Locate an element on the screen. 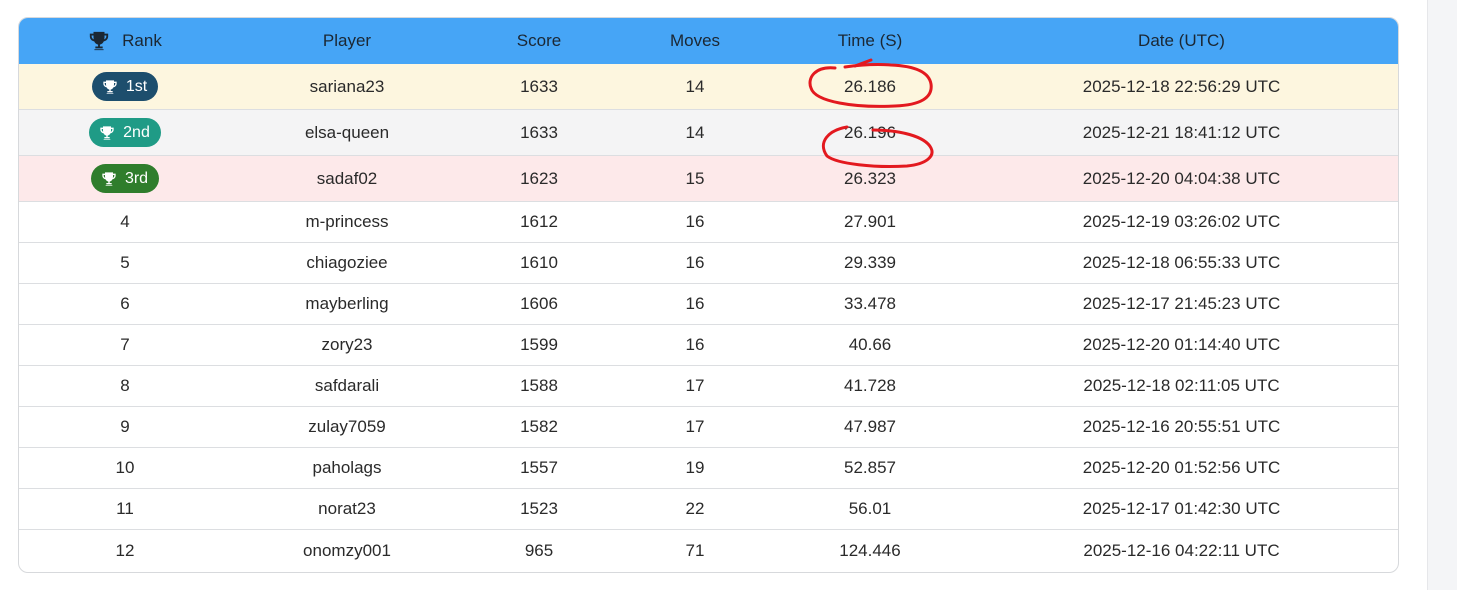 The height and width of the screenshot is (590, 1457). header-score: Score is located at coordinates (539, 40).